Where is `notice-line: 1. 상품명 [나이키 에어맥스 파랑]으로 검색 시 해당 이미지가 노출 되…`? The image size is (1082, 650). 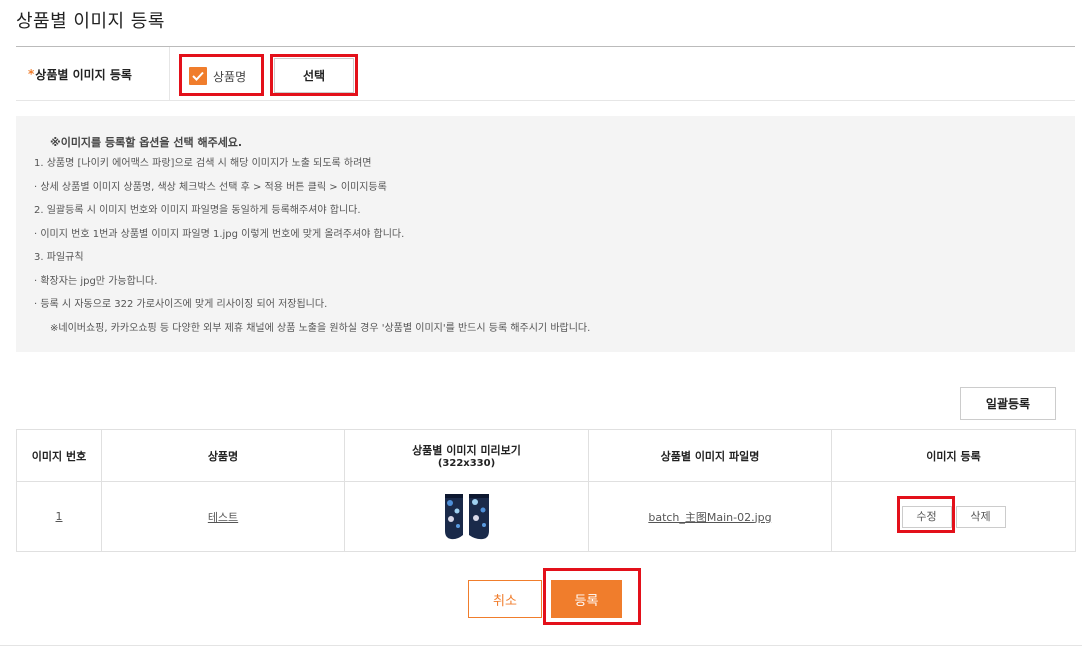
notice-line: 1. 상품명 [나이키 에어맥스 파랑]으로 검색 시 해당 이미지가 노출 되… is located at coordinates (203, 163).